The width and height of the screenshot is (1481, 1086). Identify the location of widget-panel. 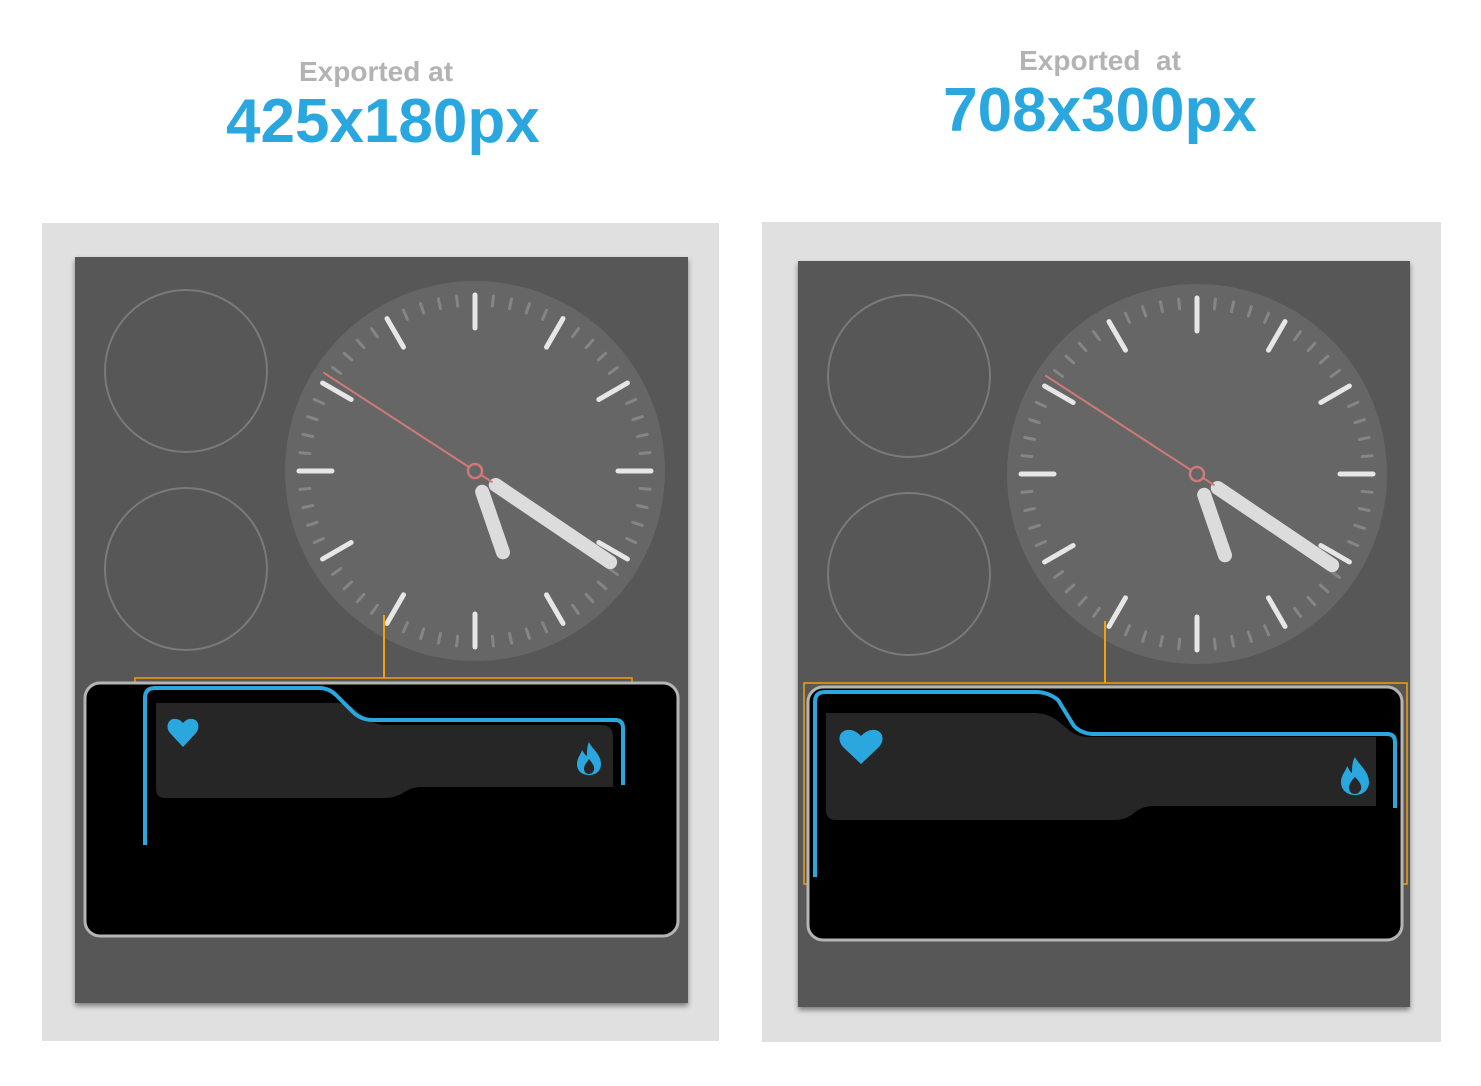
(1105, 813).